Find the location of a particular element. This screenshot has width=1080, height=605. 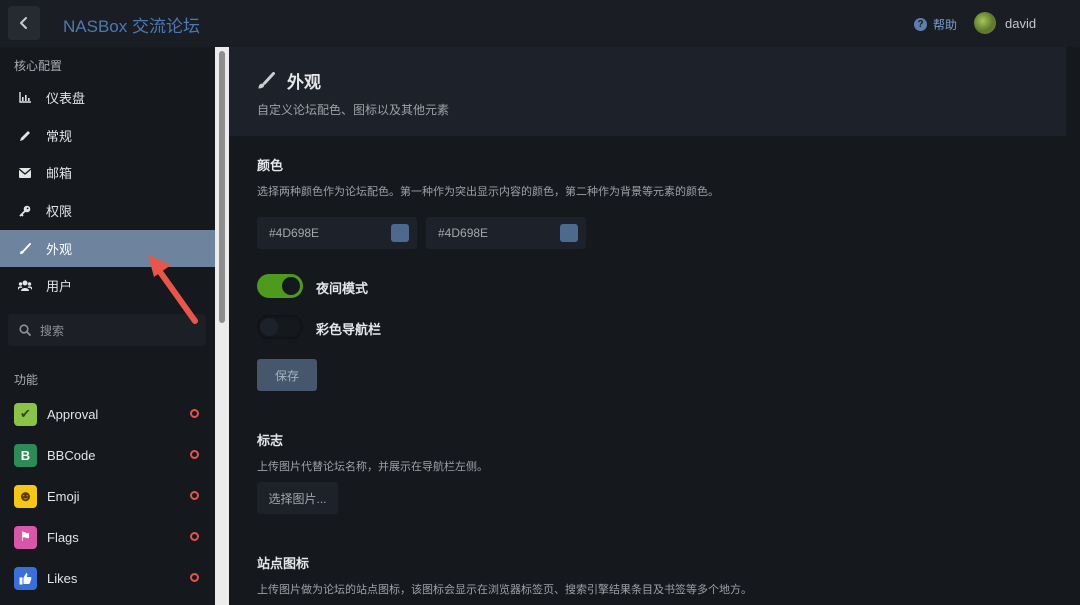

bbcode-b-icon: B is located at coordinates (25, 455).